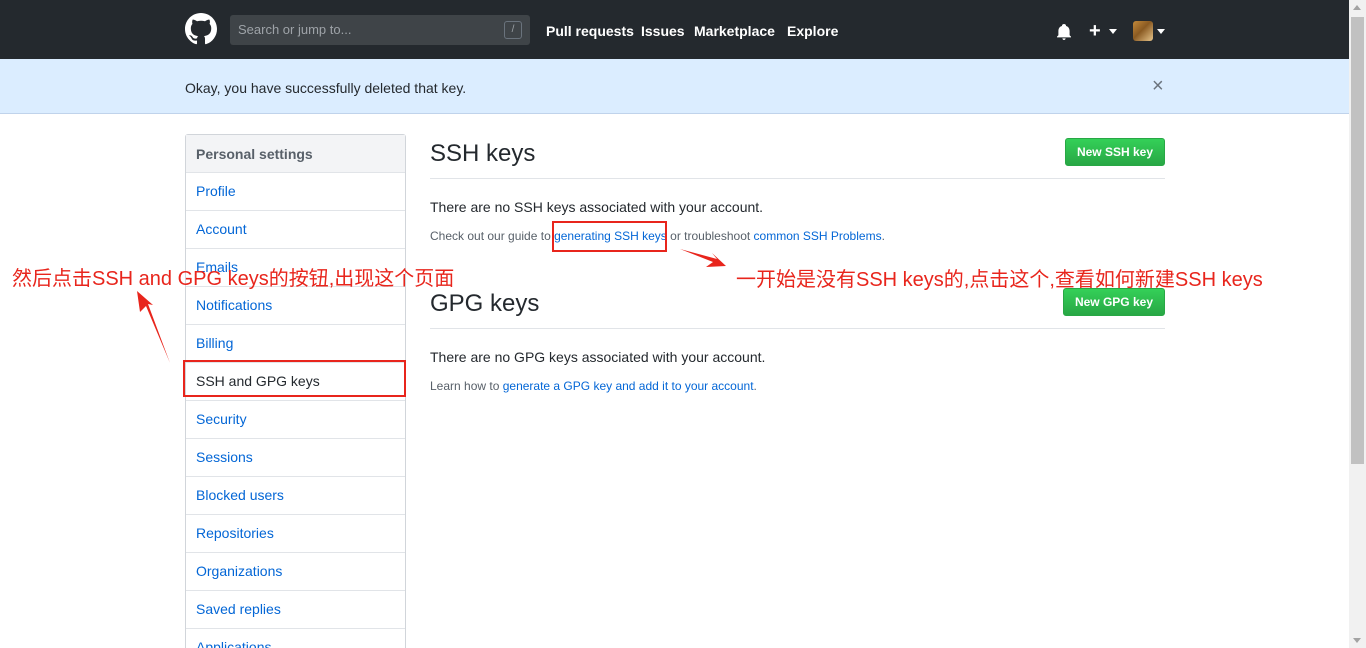 This screenshot has width=1366, height=648. I want to click on scrollbar-thumb, so click(1357, 240).